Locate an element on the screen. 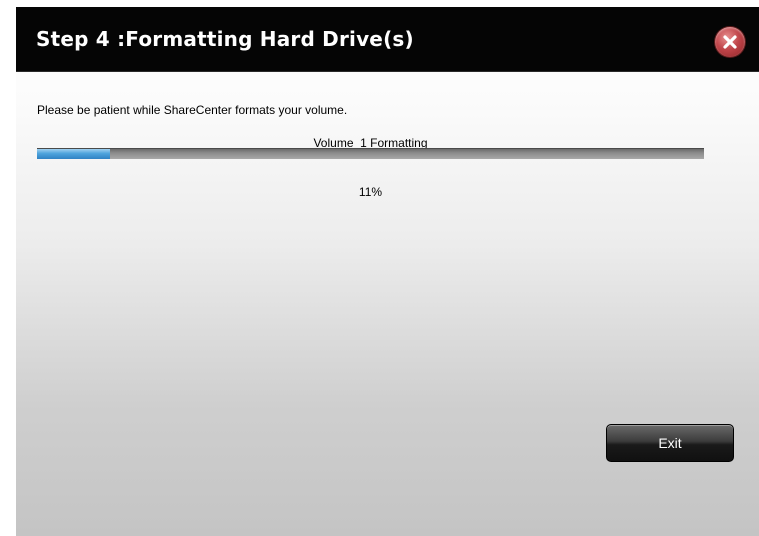  dialog-titlebar: Step 4 :Formatting Hard Drive(s) is located at coordinates (387, 39).